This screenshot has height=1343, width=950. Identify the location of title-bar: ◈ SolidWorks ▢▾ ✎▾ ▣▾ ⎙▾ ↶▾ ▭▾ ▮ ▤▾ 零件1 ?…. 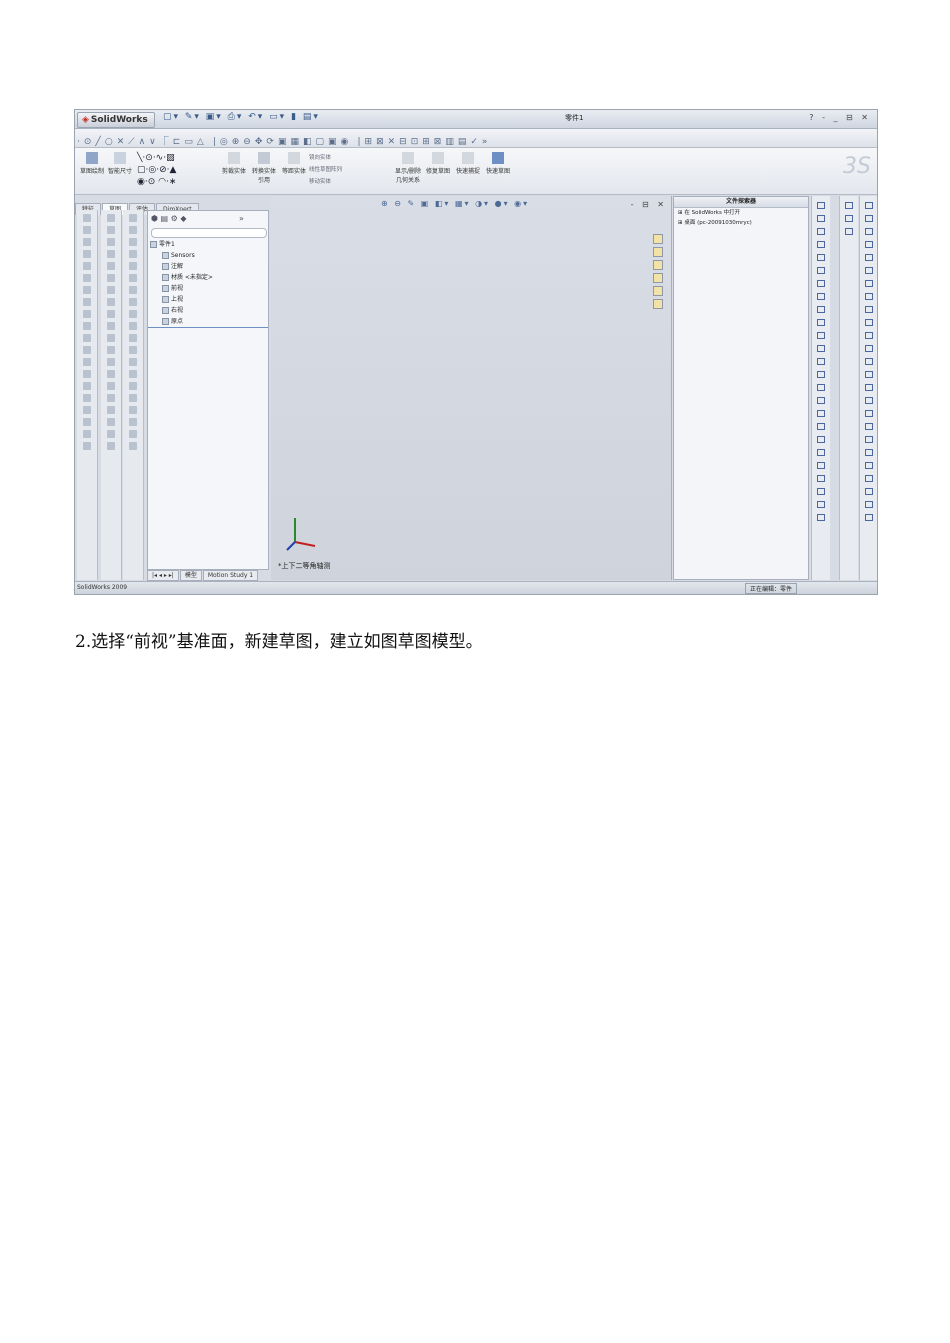
(476, 119).